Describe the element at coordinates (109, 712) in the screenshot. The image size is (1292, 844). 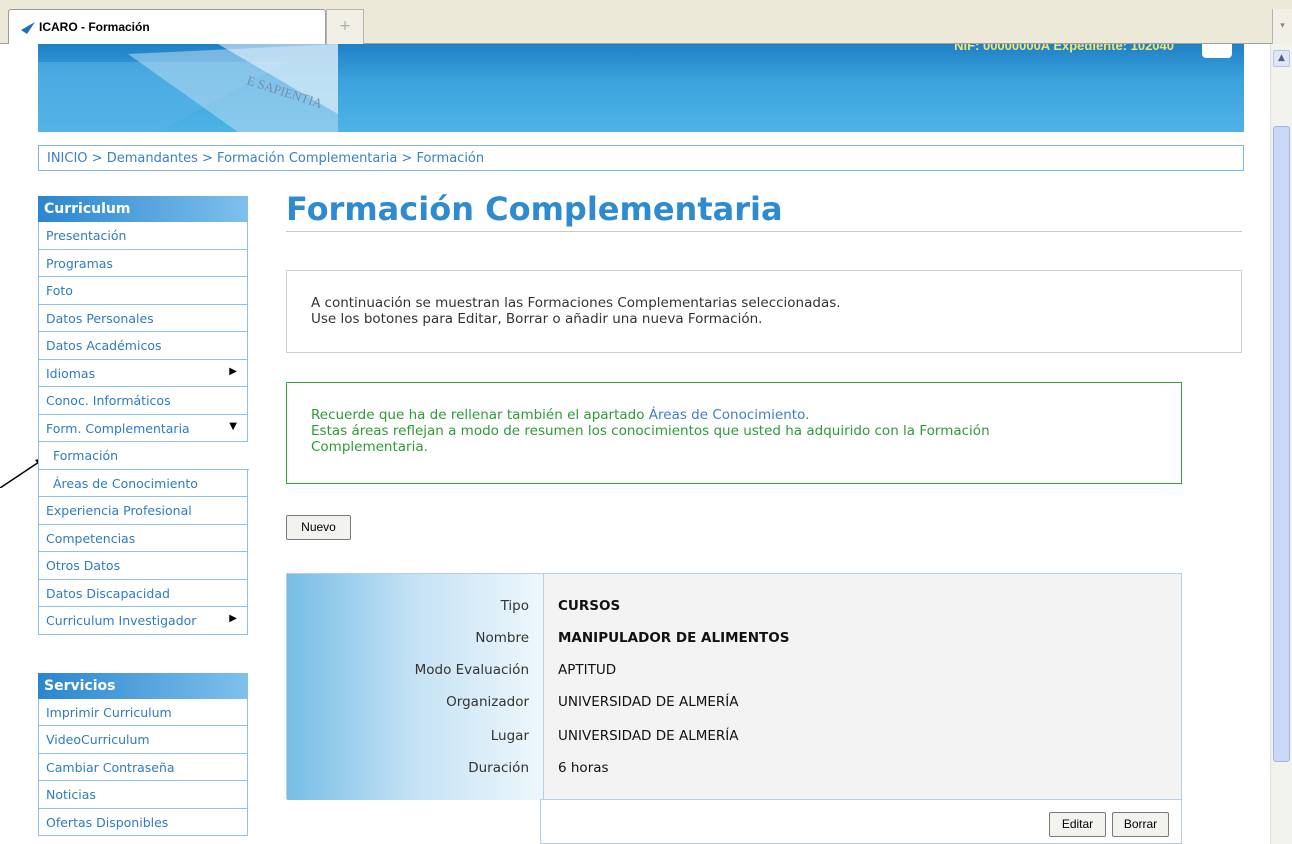
I see `sidebar-item-label: Imprimir Curriculum` at that location.